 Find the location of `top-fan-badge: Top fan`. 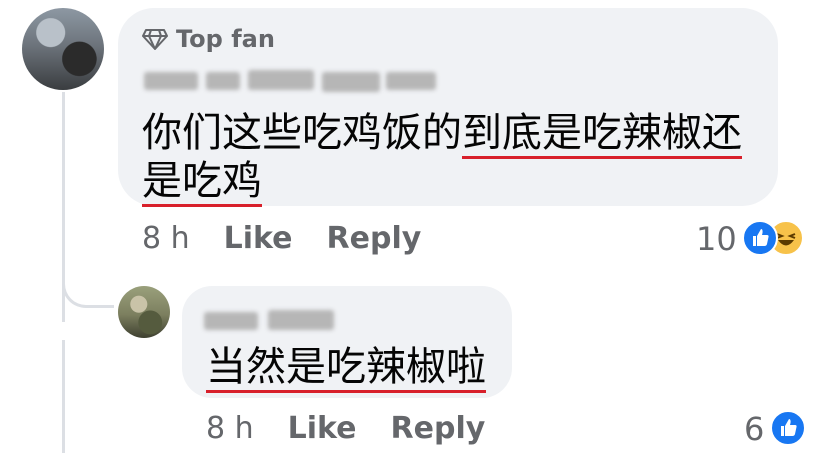

top-fan-badge: Top fan is located at coordinates (208, 39).